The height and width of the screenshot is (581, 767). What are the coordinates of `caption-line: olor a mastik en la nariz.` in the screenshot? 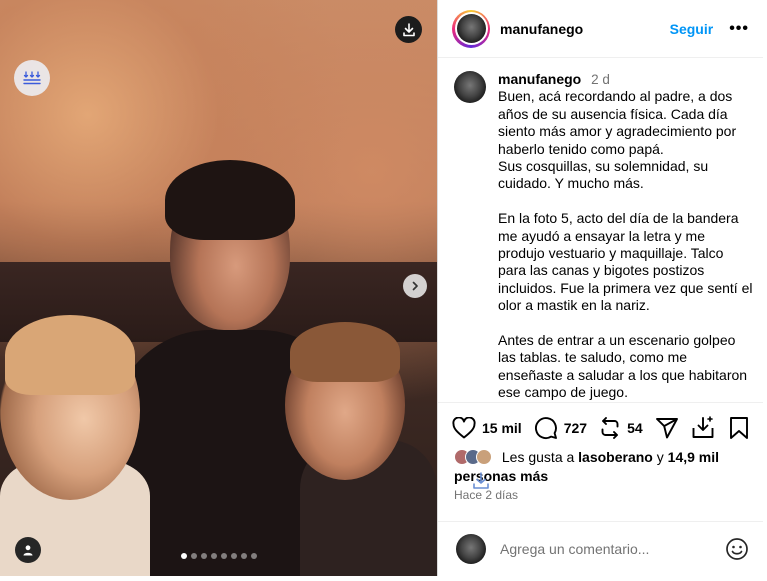 It's located at (574, 305).